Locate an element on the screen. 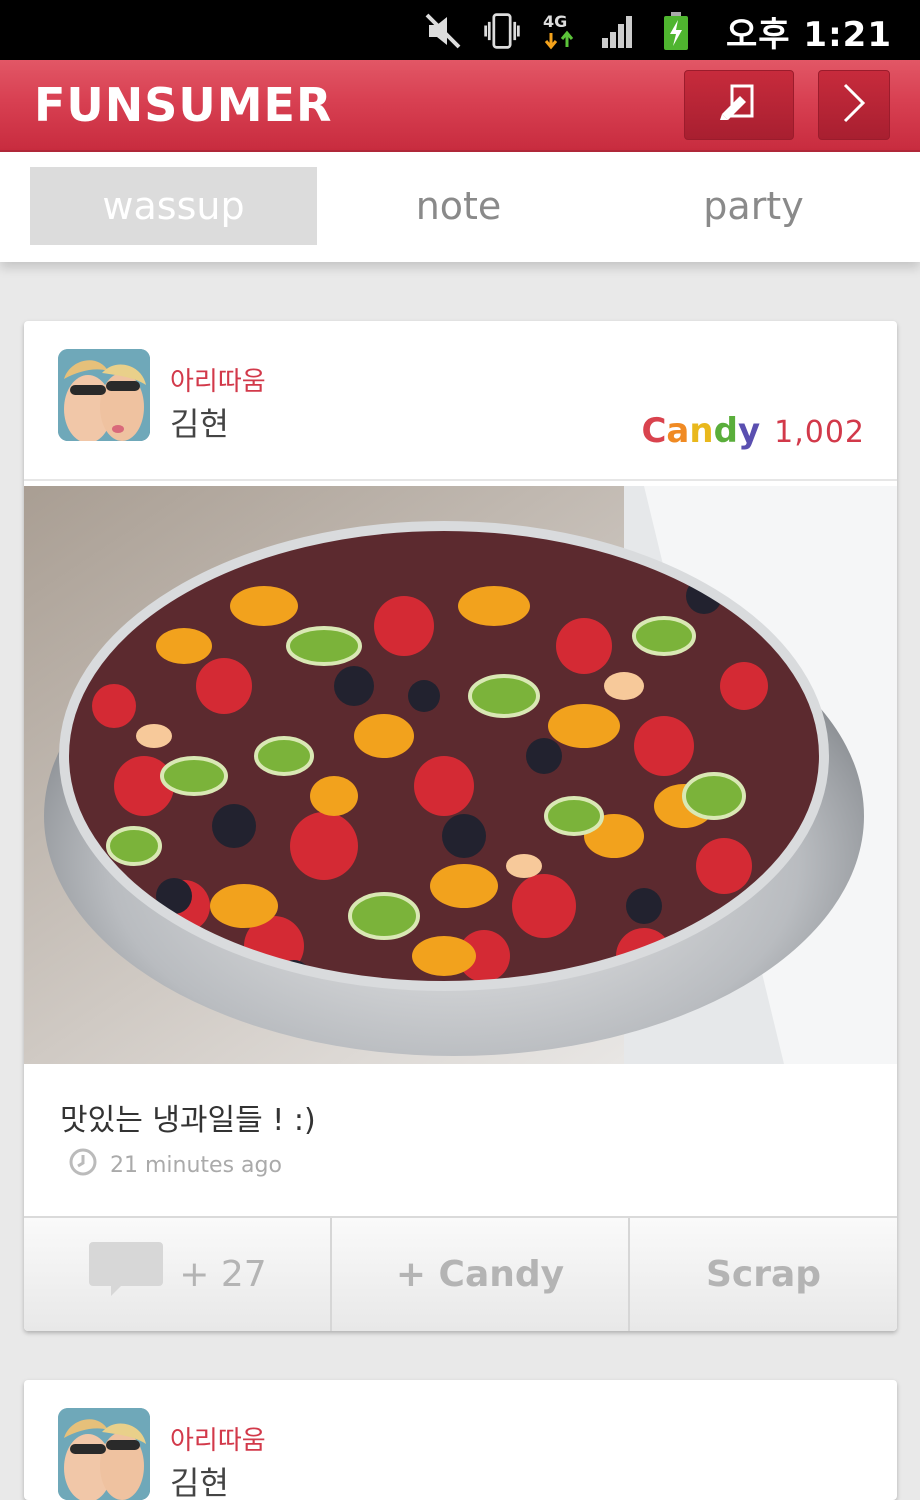 The width and height of the screenshot is (920, 1500). time-ago-text: 21 minutes ago is located at coordinates (196, 1165).